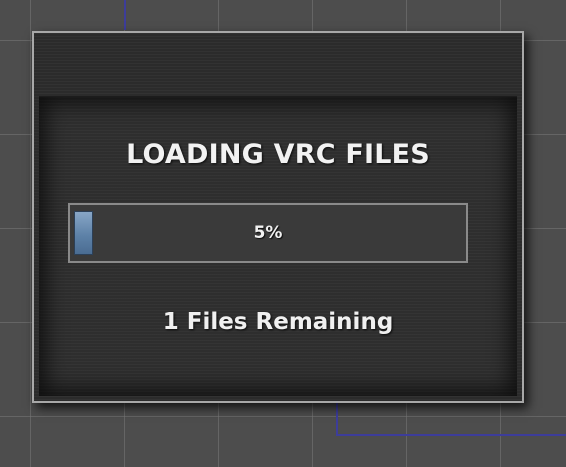 The height and width of the screenshot is (467, 566). I want to click on progress-bar: 5%, so click(268, 233).